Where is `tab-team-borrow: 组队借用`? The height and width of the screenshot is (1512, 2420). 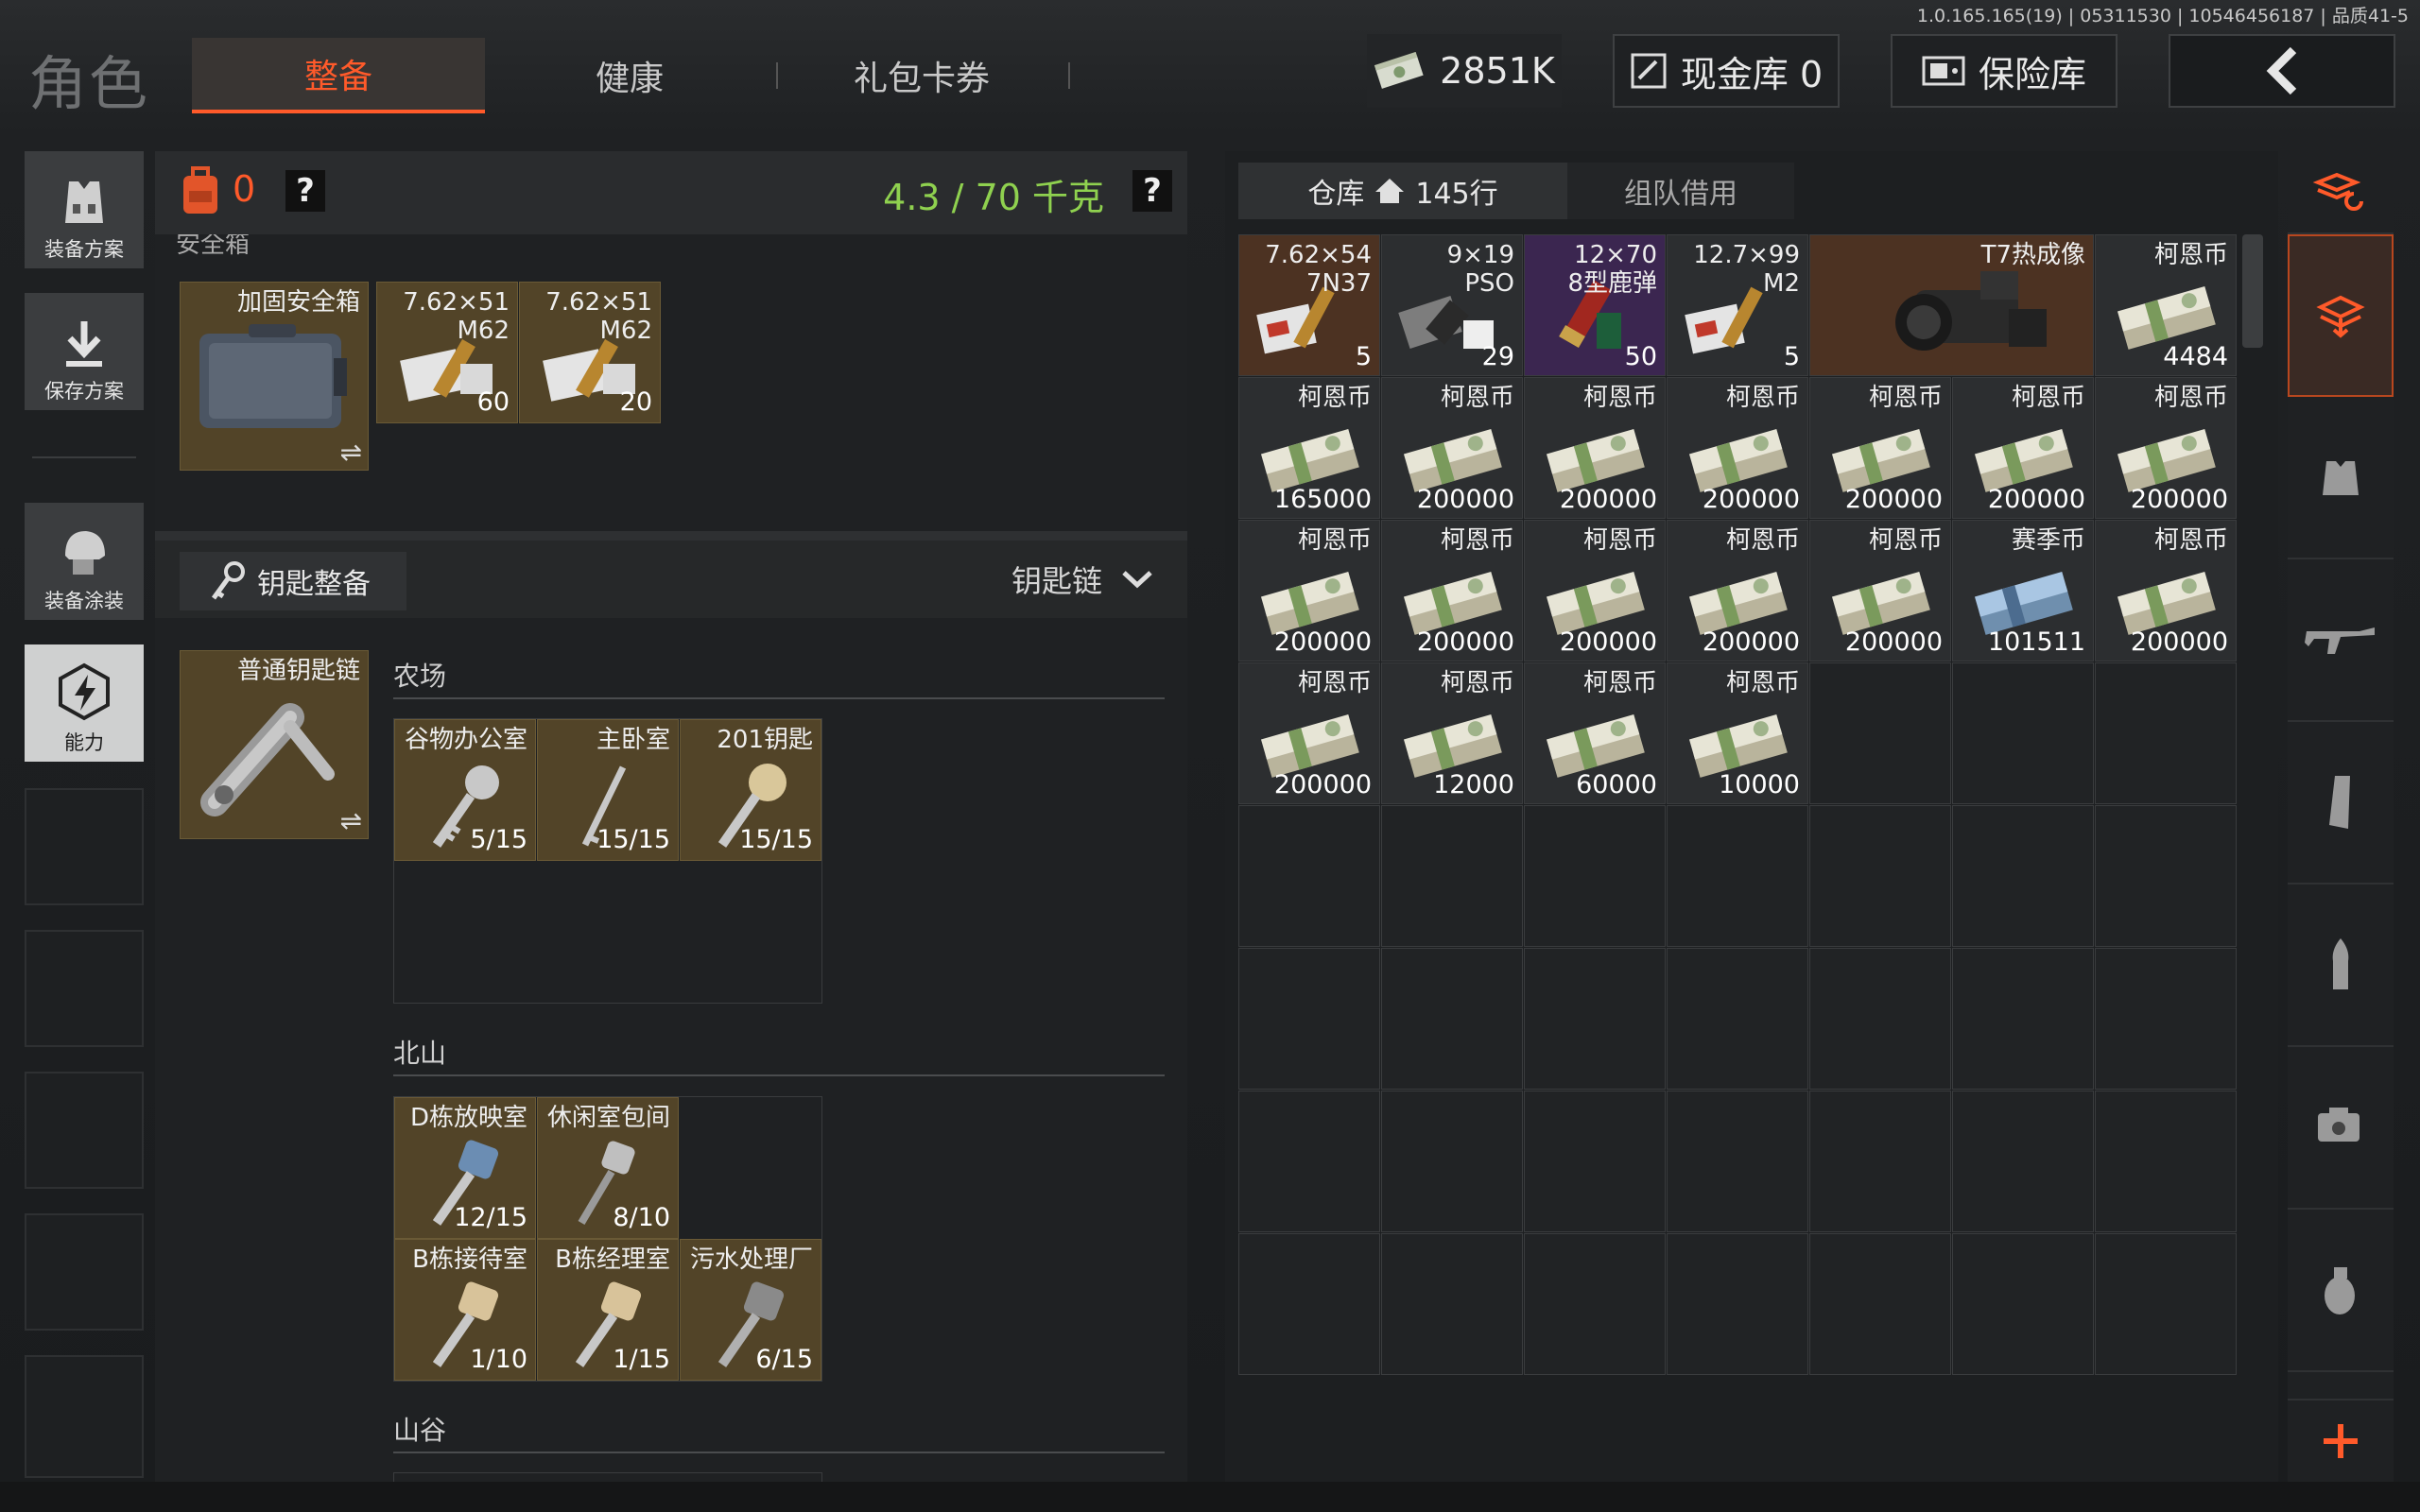
tab-team-borrow: 组队借用 is located at coordinates (1680, 191).